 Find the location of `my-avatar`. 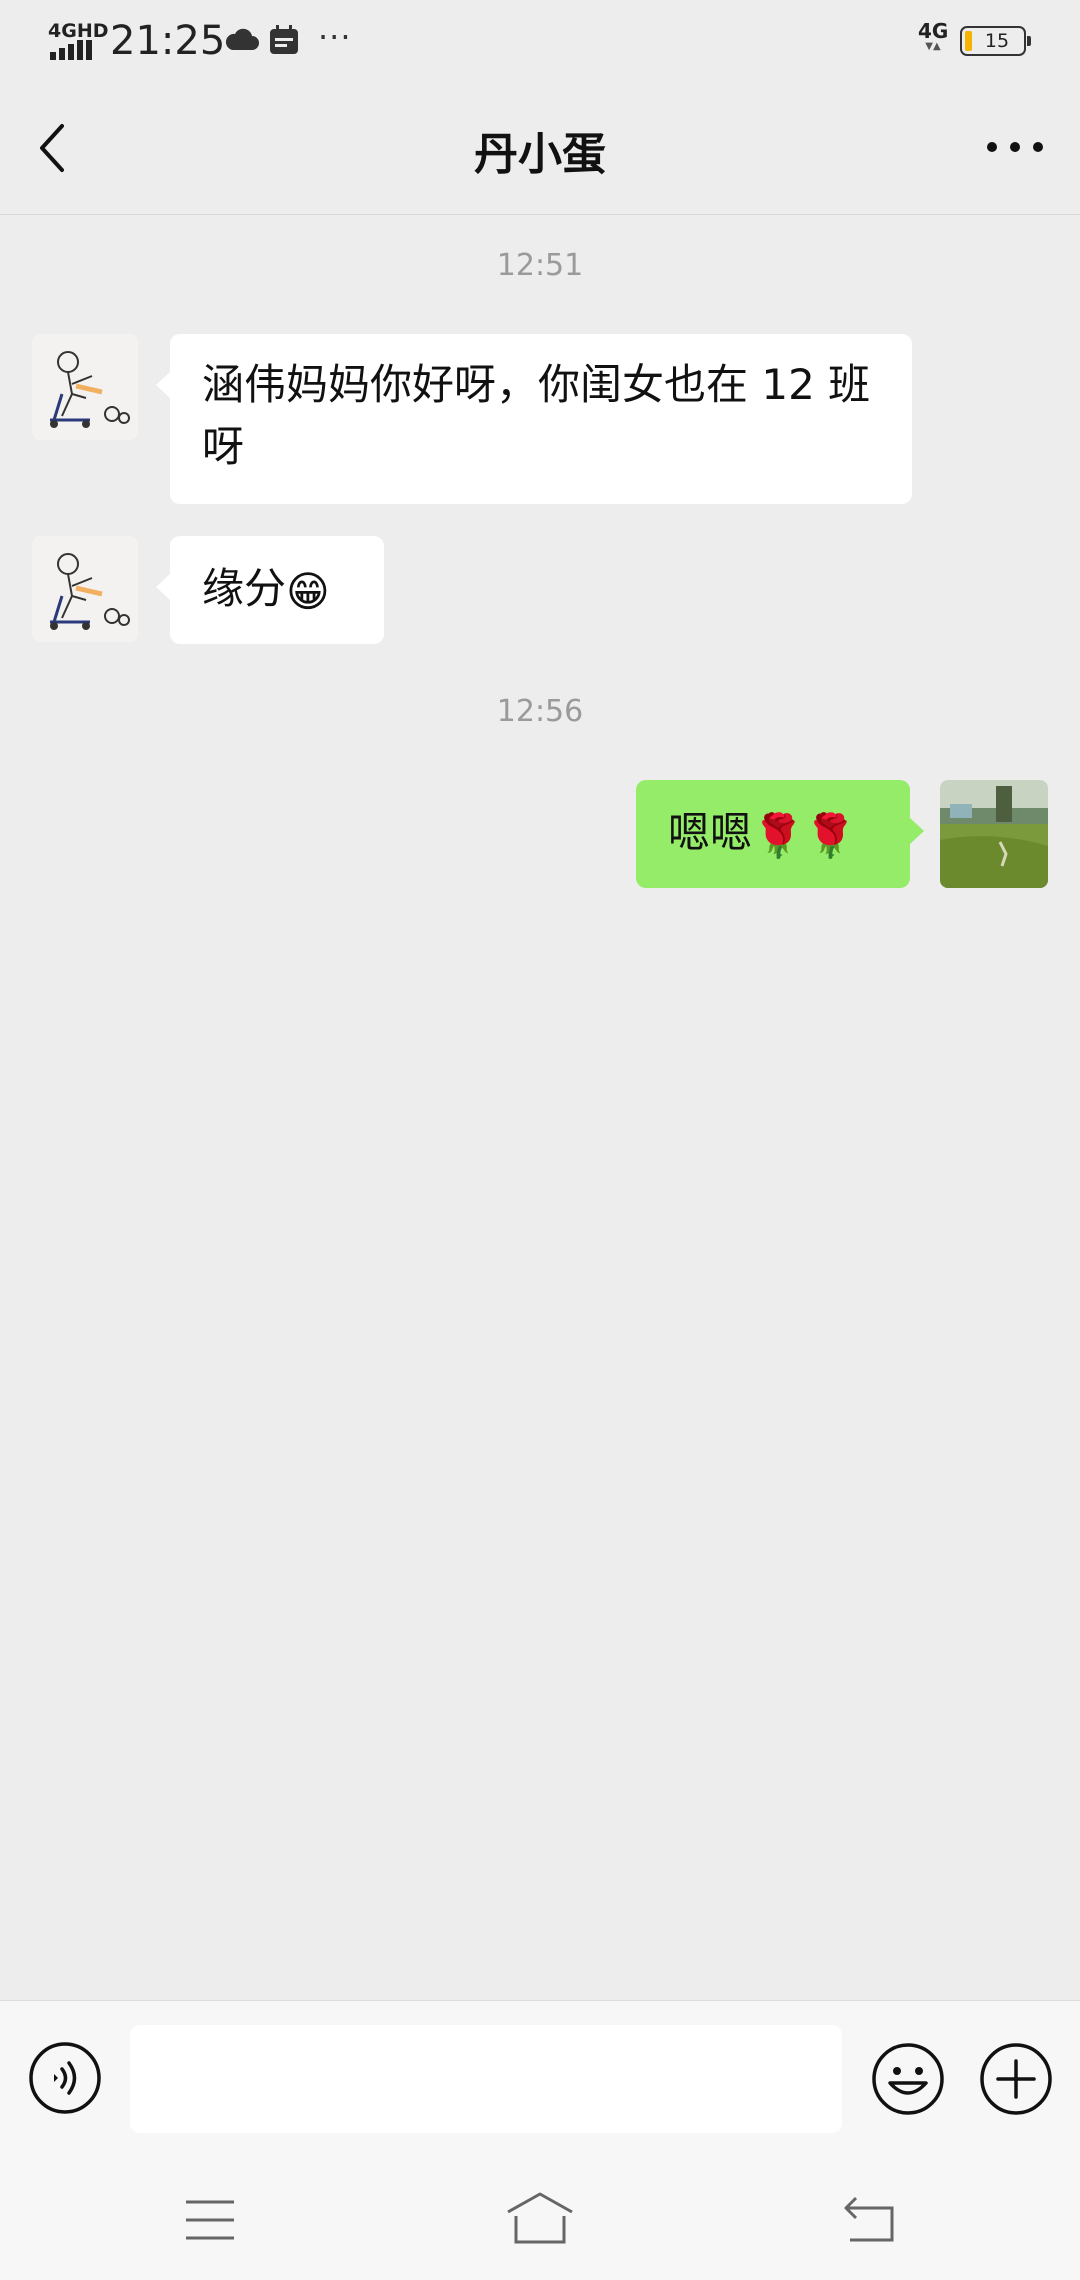

my-avatar is located at coordinates (994, 834).